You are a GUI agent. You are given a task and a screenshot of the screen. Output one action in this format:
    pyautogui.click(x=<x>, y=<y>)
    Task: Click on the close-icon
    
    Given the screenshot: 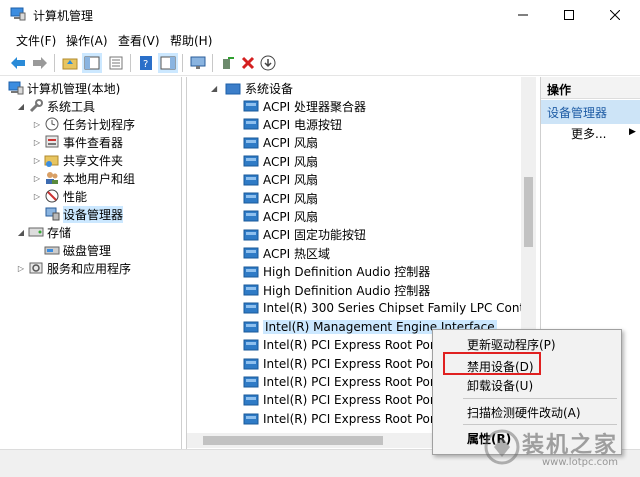 What is the action you would take?
    pyautogui.click(x=615, y=15)
    